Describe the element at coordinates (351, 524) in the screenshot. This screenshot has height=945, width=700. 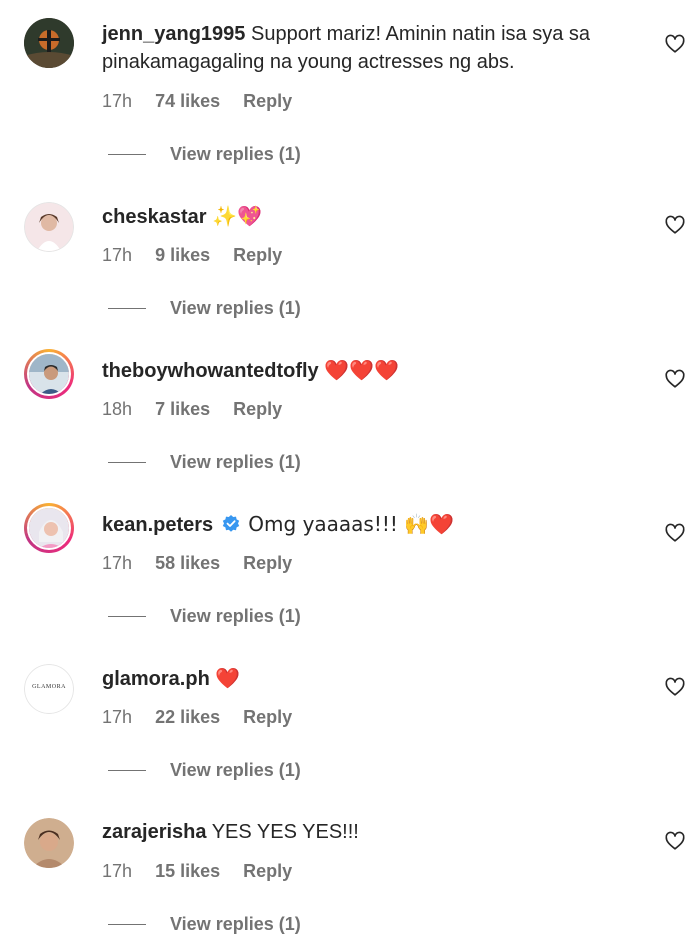
I see `comment-body: Omg yaaaas!!! 🙌❤️` at that location.